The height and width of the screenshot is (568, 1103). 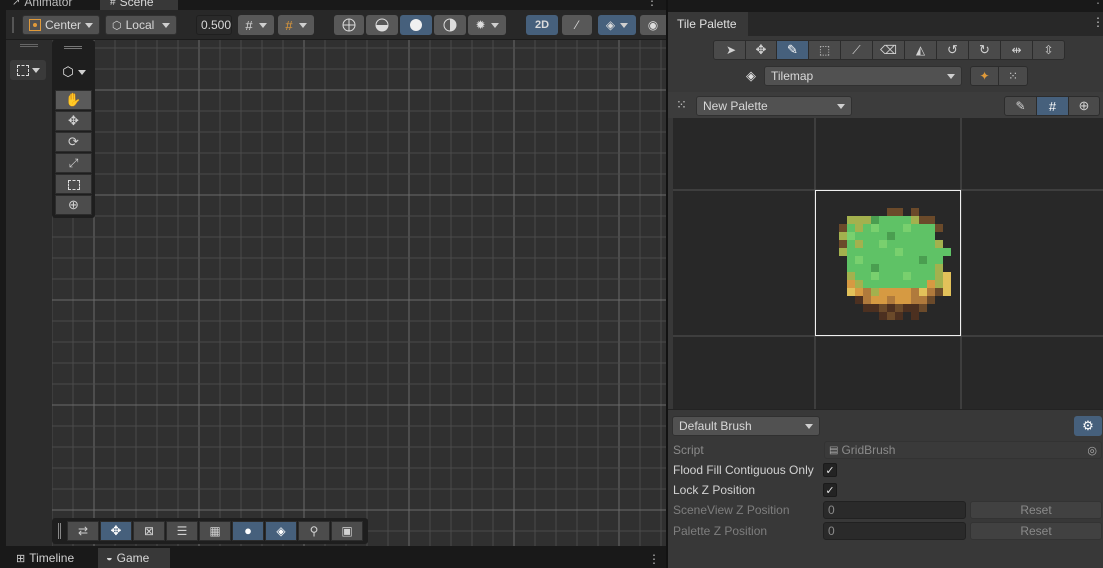 What do you see at coordinates (830, 470) in the screenshot?
I see `flood-fill-checkbox: ✓` at bounding box center [830, 470].